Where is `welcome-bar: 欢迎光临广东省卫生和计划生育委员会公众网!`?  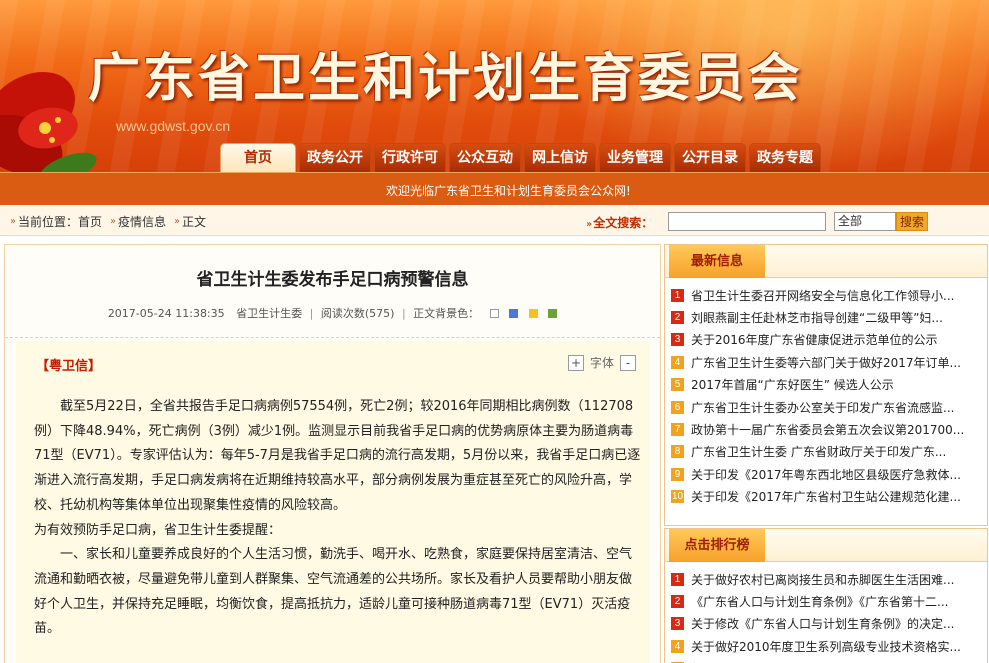 welcome-bar: 欢迎光临广东省卫生和计划生育委员会公众网! is located at coordinates (494, 188).